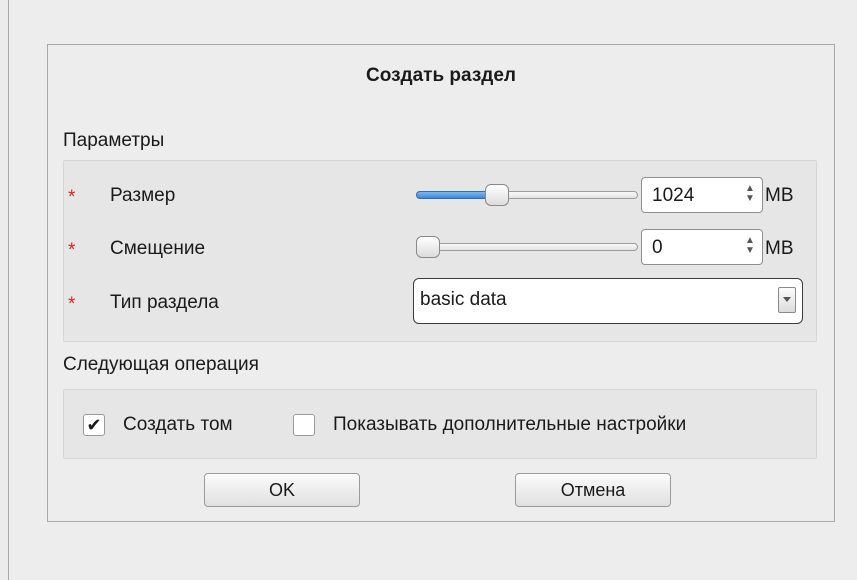 This screenshot has width=857, height=580. What do you see at coordinates (657, 247) in the screenshot?
I see `offset-value: 0` at bounding box center [657, 247].